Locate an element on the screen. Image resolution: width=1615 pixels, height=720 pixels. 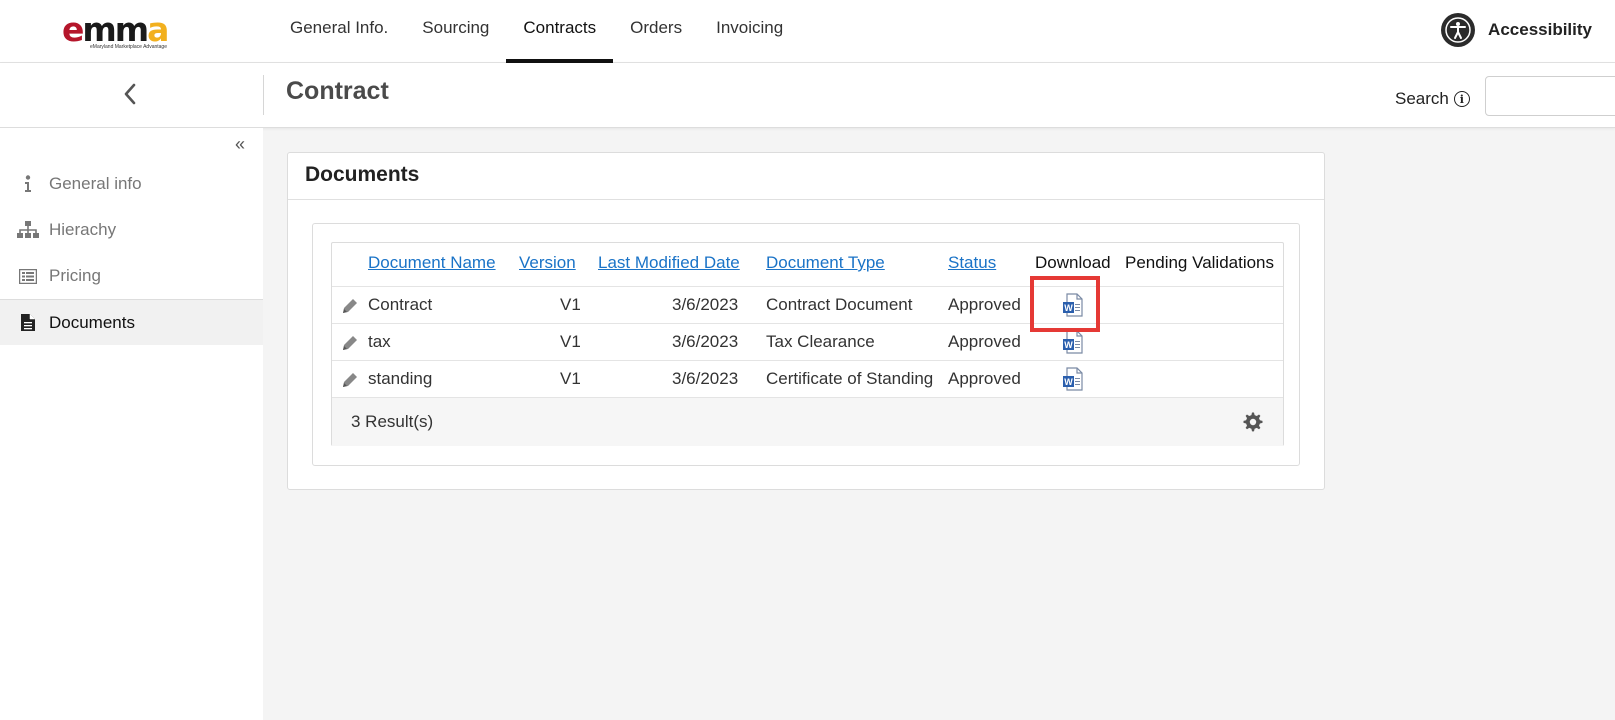
column-header-pending-validations: Pending Validations is located at coordinates (1200, 262).